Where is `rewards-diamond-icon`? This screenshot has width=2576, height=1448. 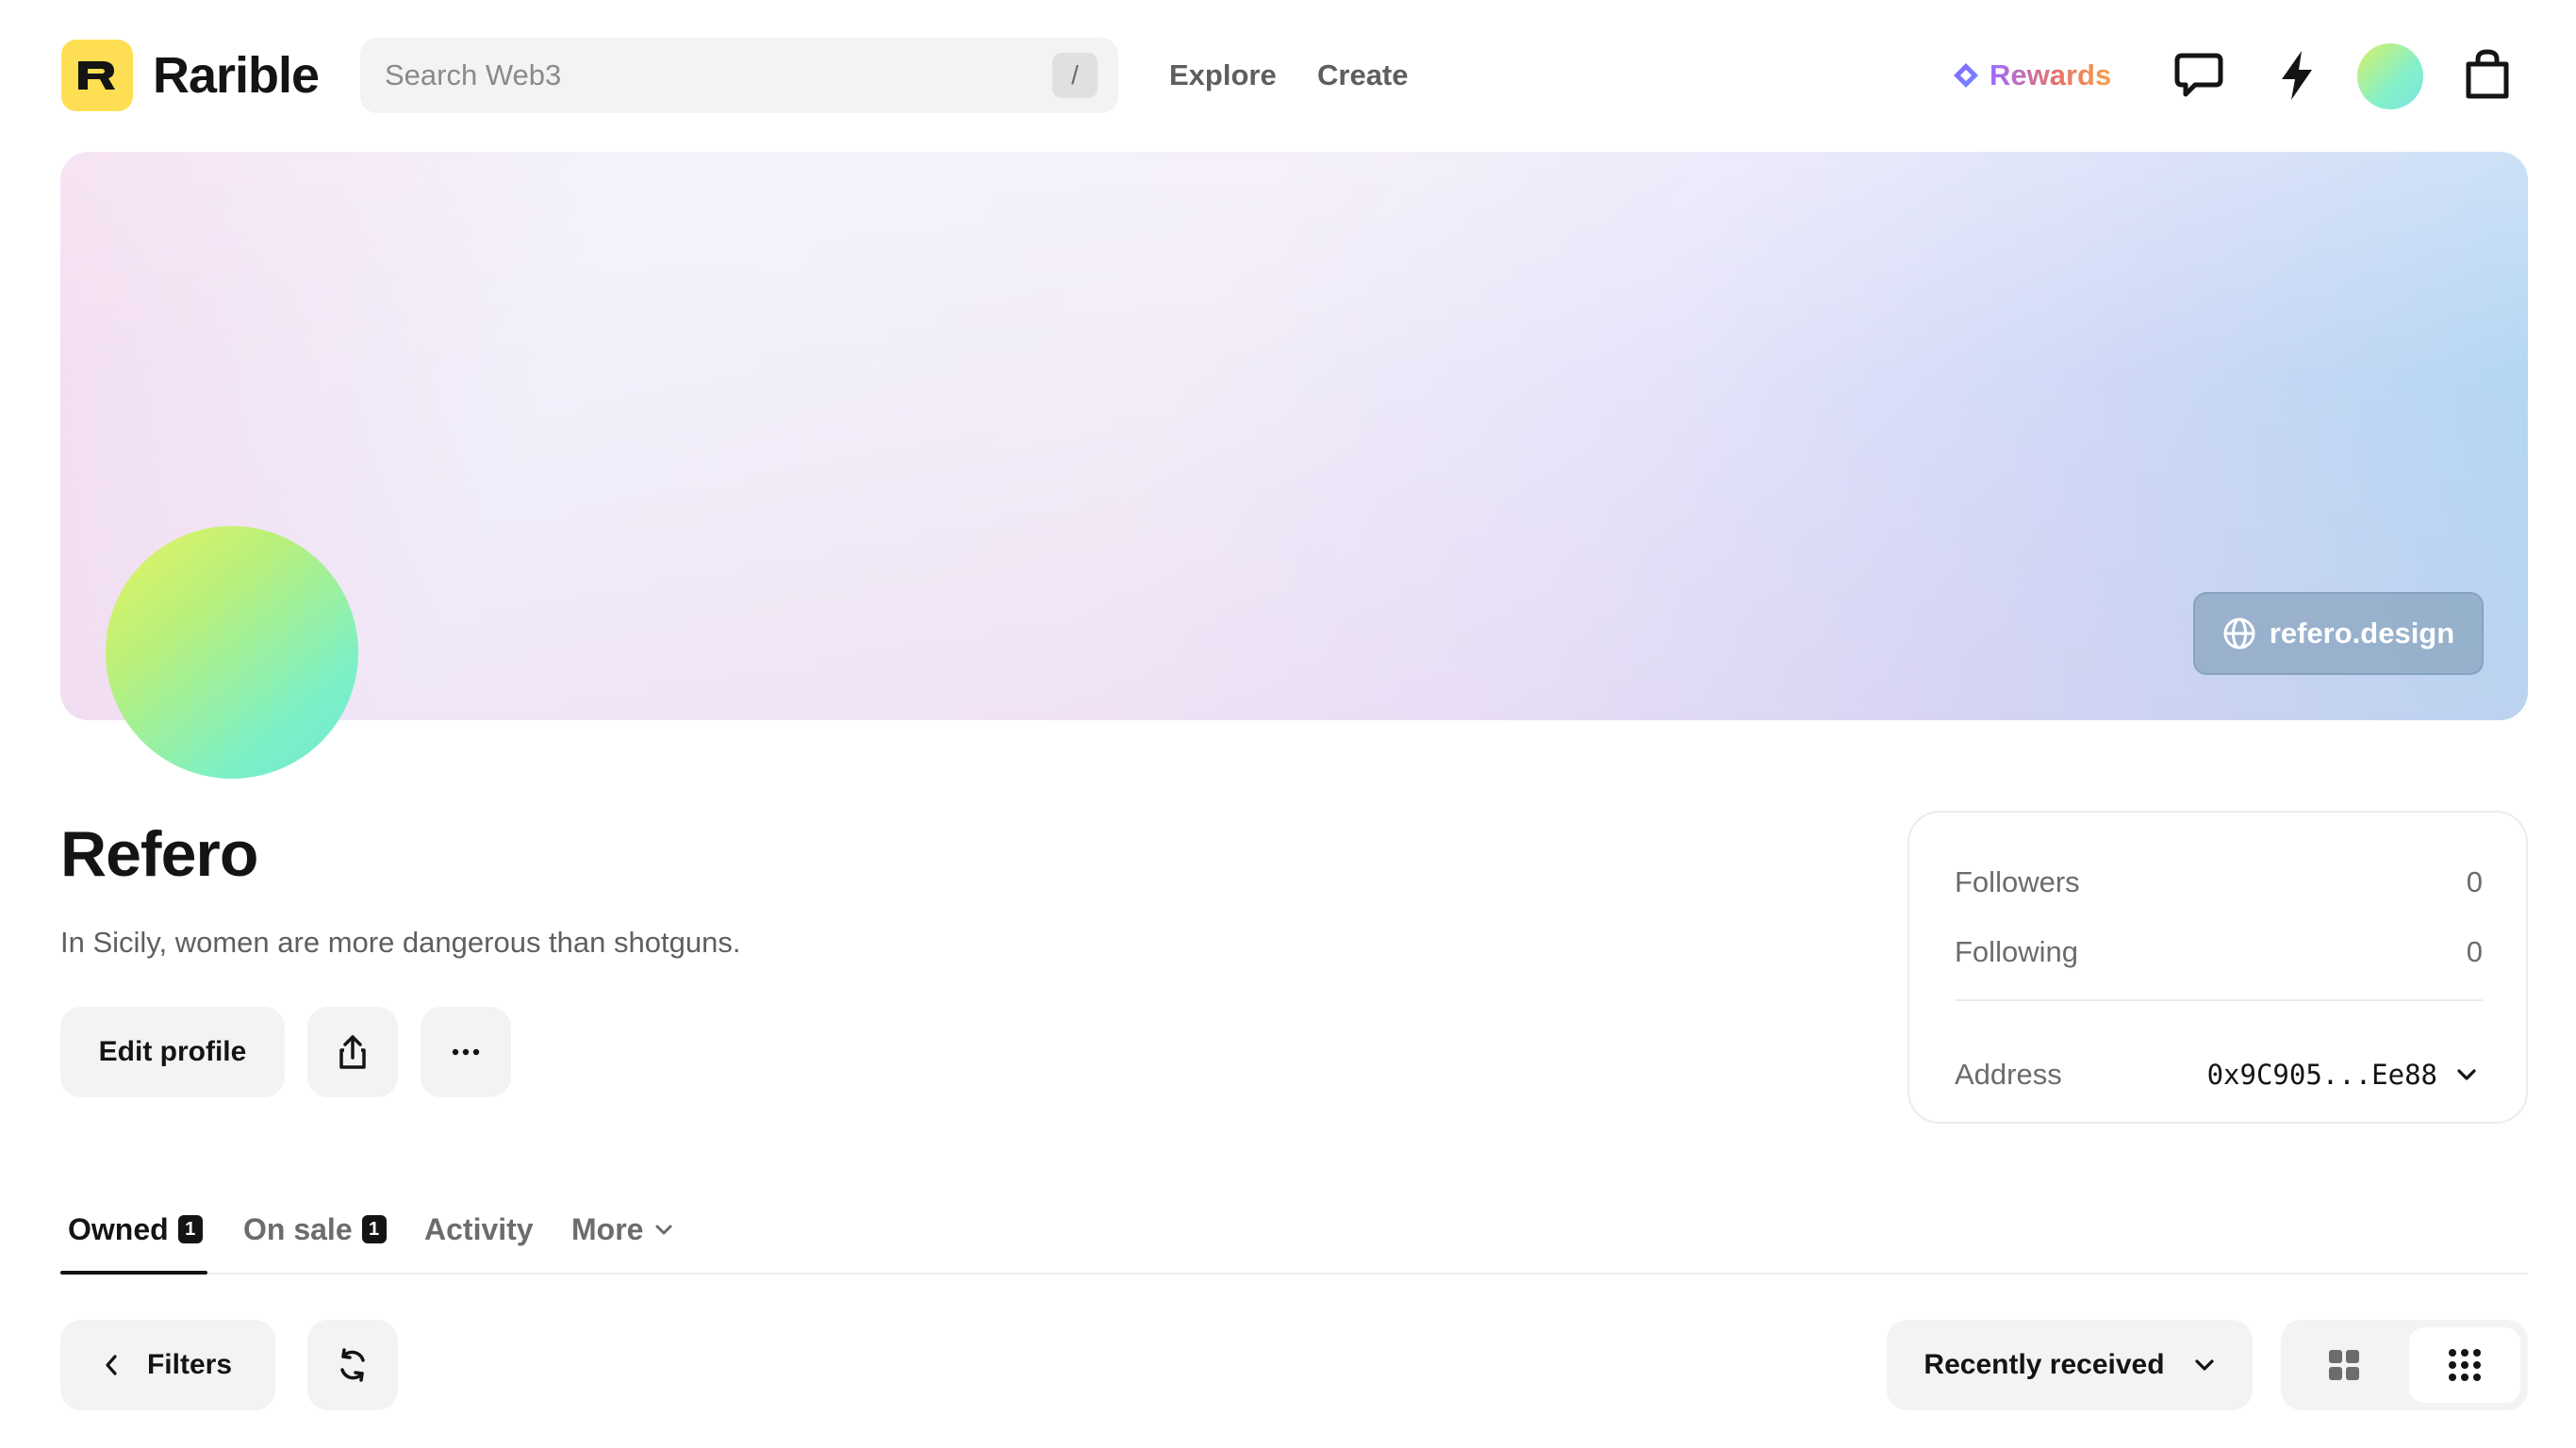
rewards-diamond-icon is located at coordinates (1966, 75).